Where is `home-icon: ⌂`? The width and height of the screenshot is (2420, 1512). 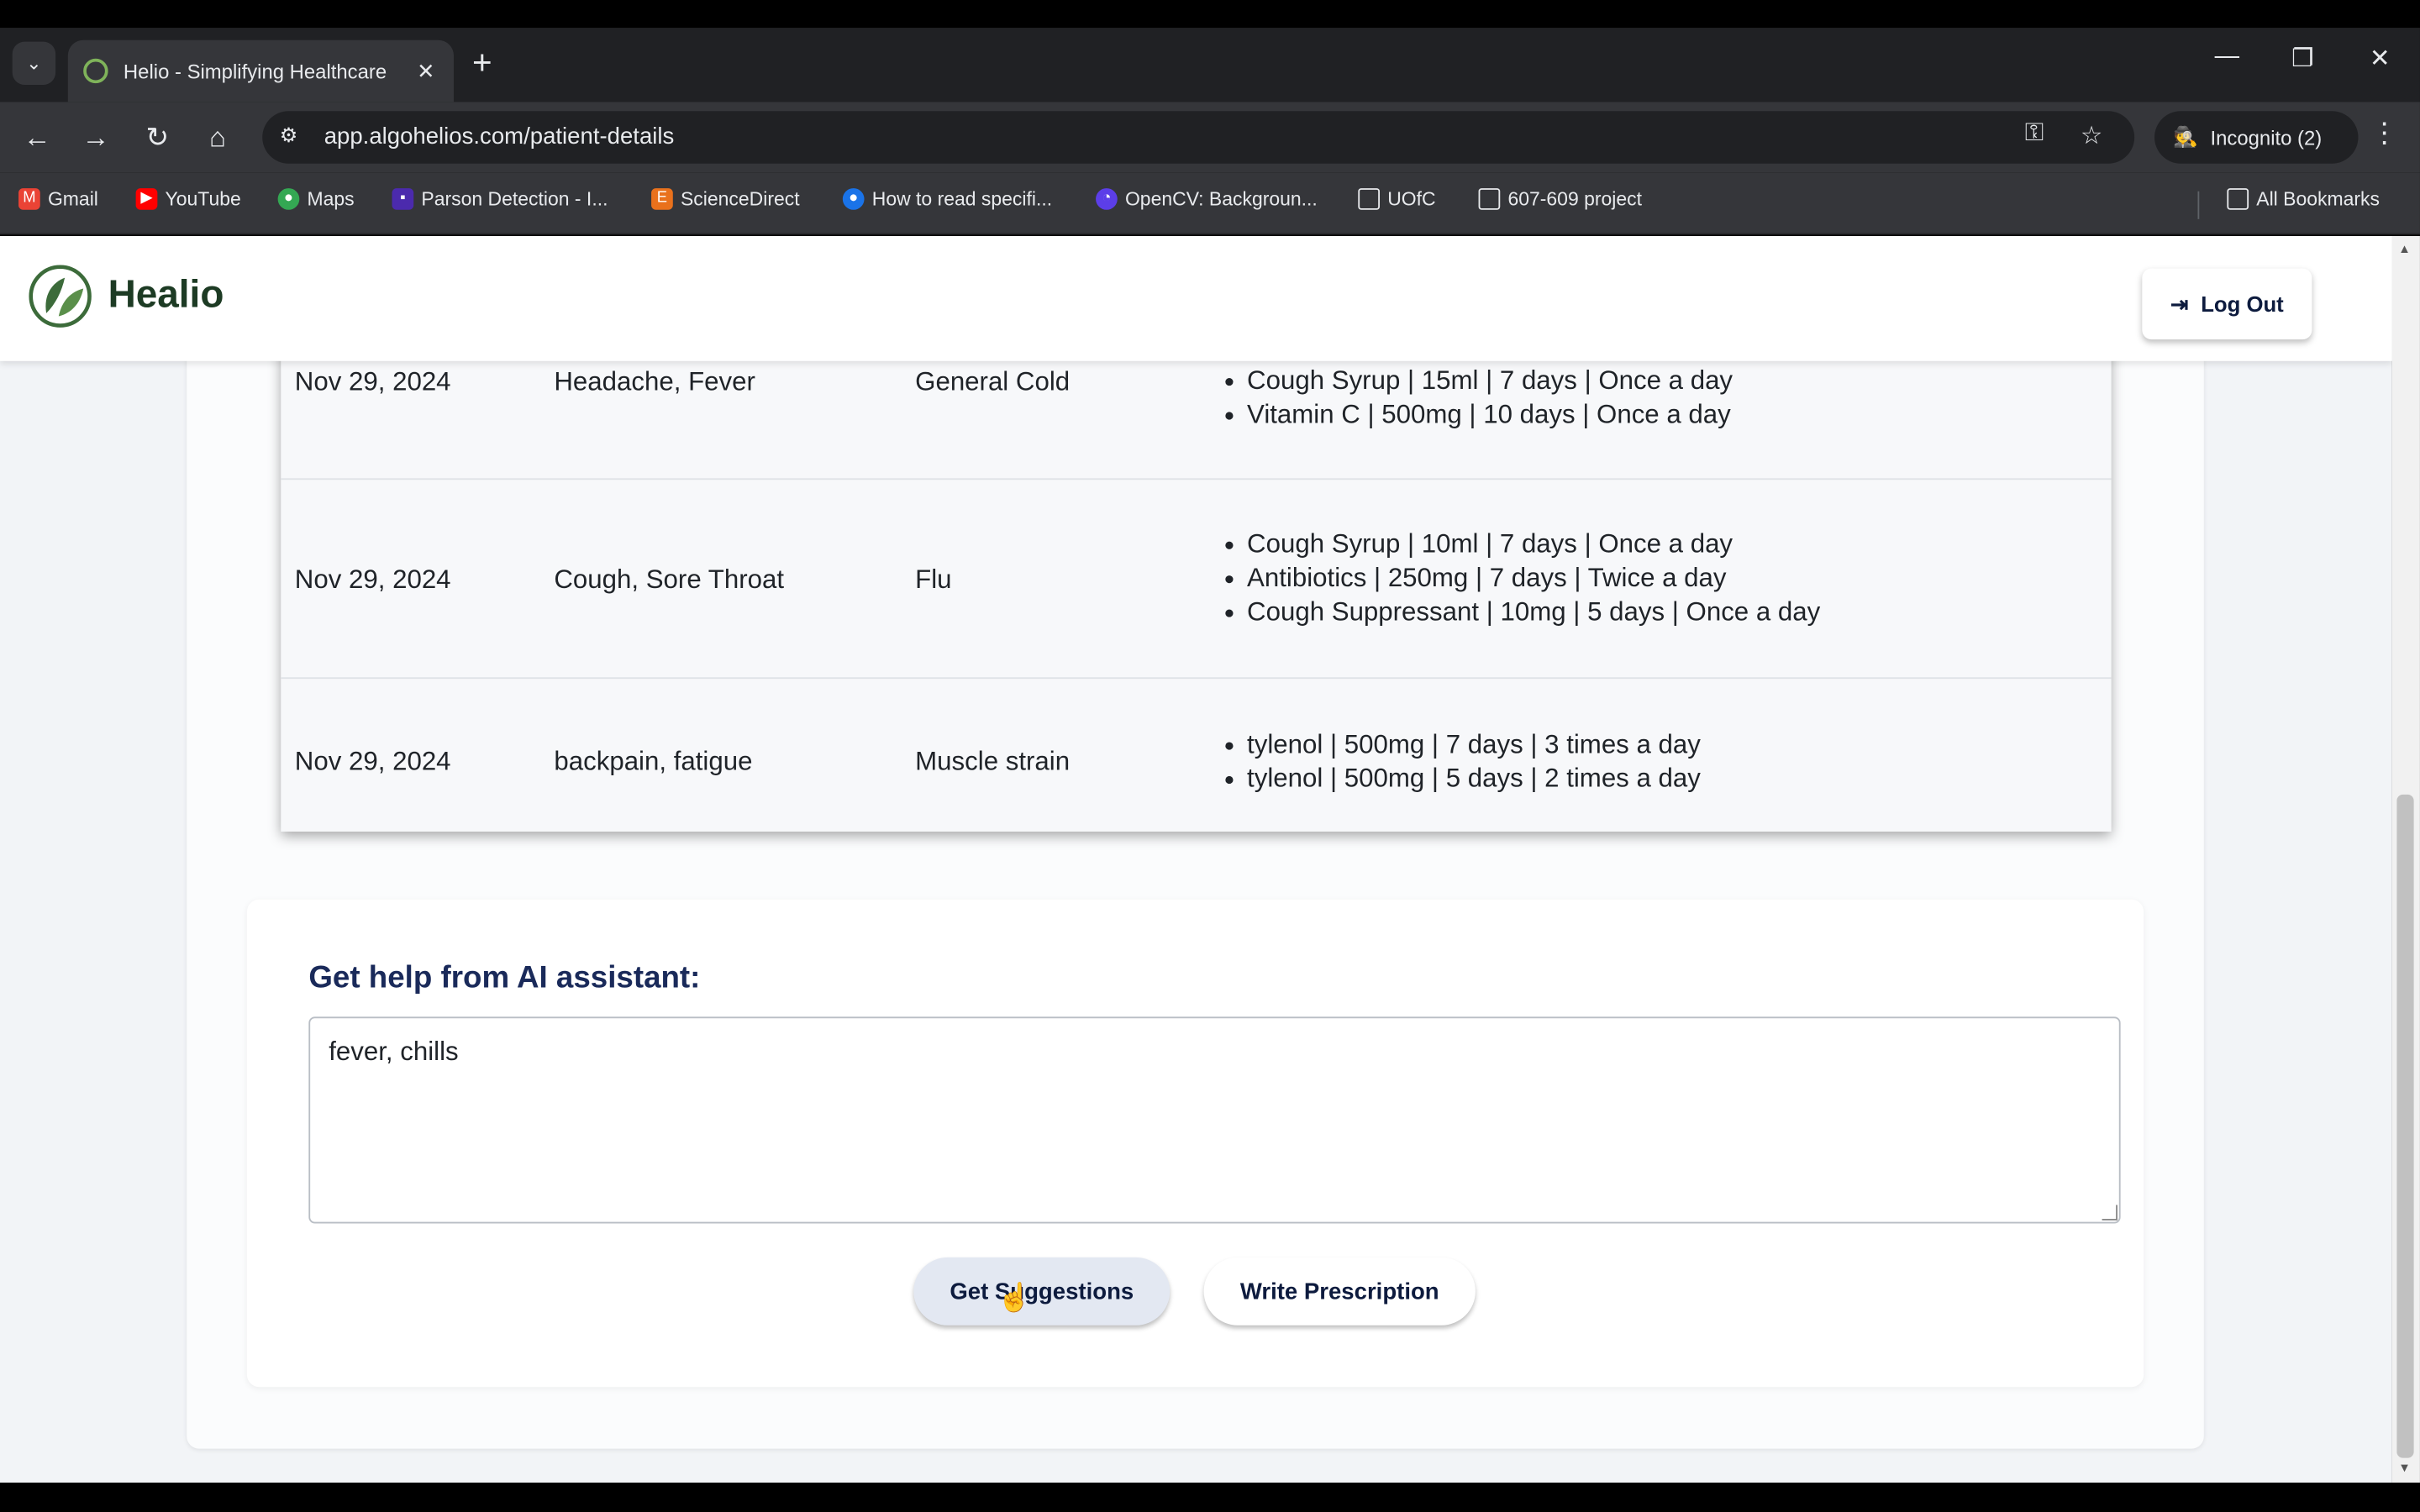 home-icon: ⌂ is located at coordinates (218, 136).